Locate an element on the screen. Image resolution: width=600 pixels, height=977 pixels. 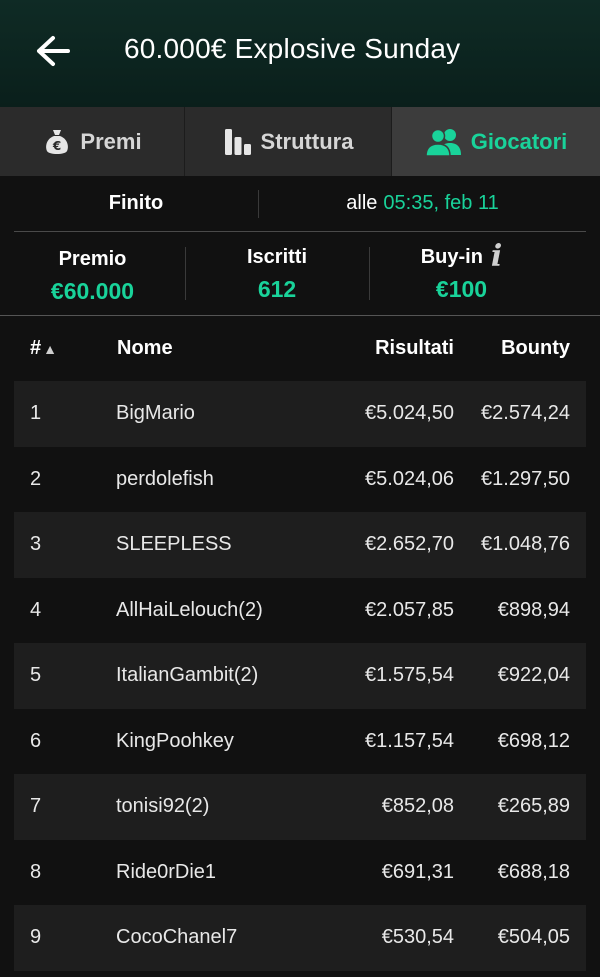
row-bounty: €698,12 is located at coordinates (533, 740).